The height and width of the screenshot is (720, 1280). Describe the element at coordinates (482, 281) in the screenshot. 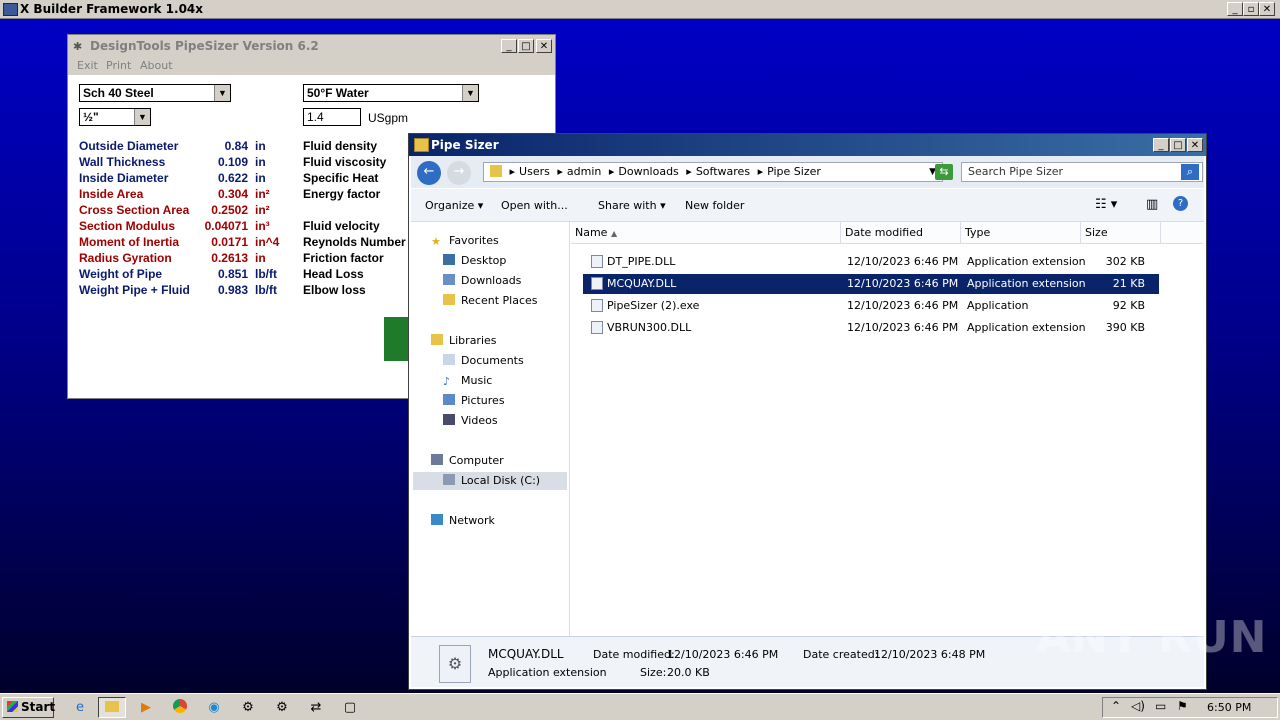

I see `nav-downloads: Downloads` at that location.